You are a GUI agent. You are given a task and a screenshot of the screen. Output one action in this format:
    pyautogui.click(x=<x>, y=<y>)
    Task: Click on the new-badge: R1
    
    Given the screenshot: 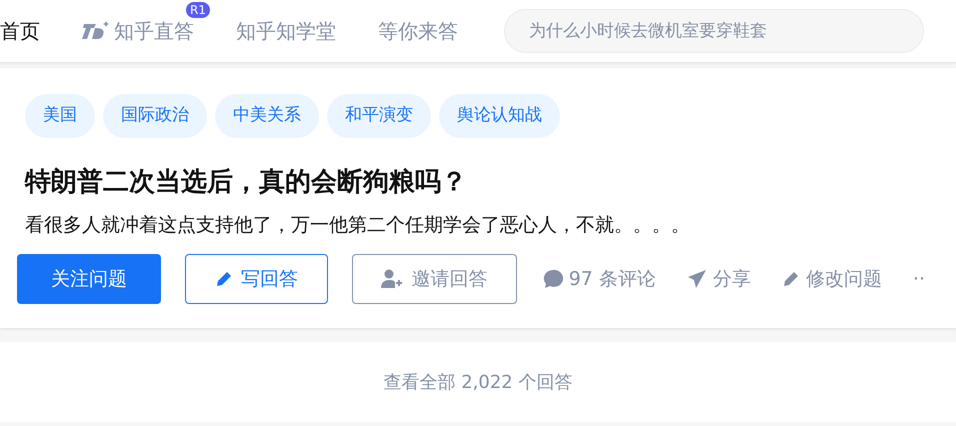 What is the action you would take?
    pyautogui.click(x=198, y=10)
    